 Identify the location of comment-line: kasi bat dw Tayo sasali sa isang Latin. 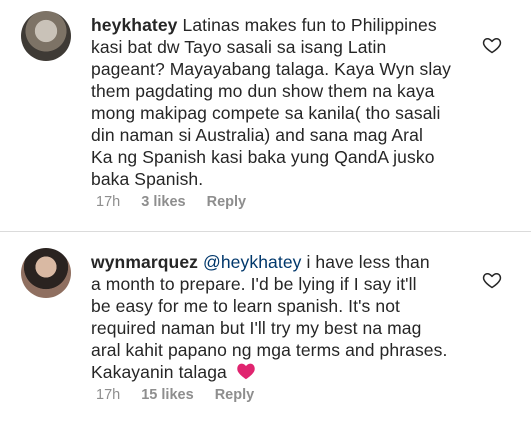
(239, 47).